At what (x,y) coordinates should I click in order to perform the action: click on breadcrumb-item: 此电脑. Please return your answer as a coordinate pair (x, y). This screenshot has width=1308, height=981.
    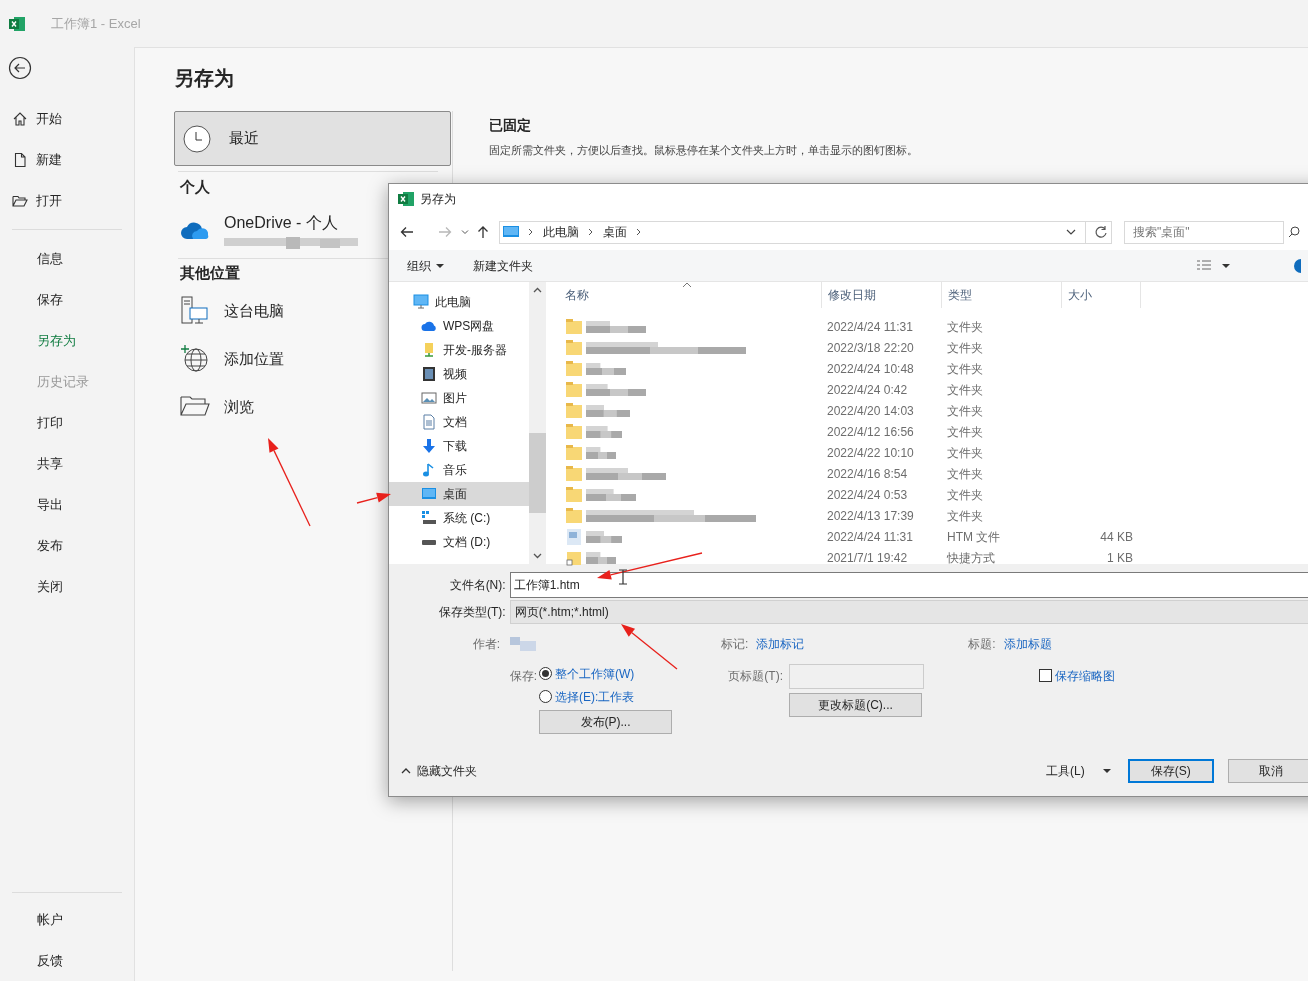
    Looking at the image, I should click on (561, 232).